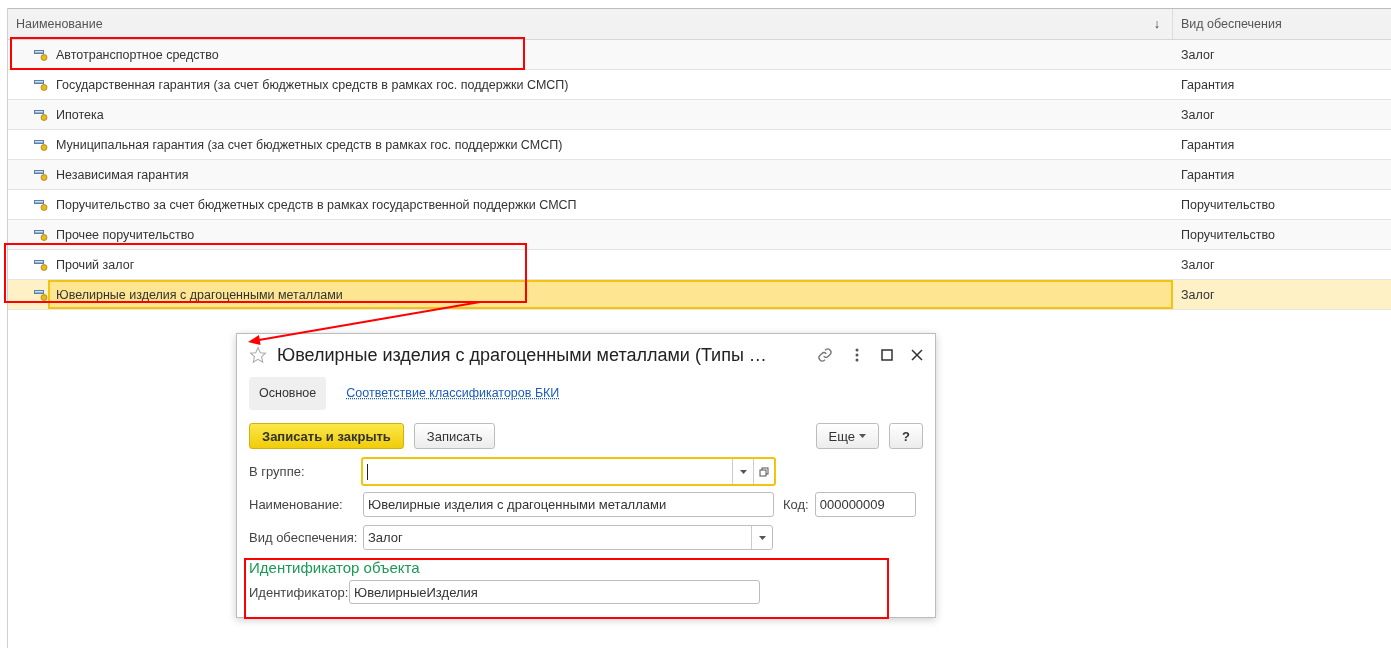 The height and width of the screenshot is (648, 1391). Describe the element at coordinates (699, 55) in the screenshot. I see `table-row: Автотранспортное средство Залог` at that location.